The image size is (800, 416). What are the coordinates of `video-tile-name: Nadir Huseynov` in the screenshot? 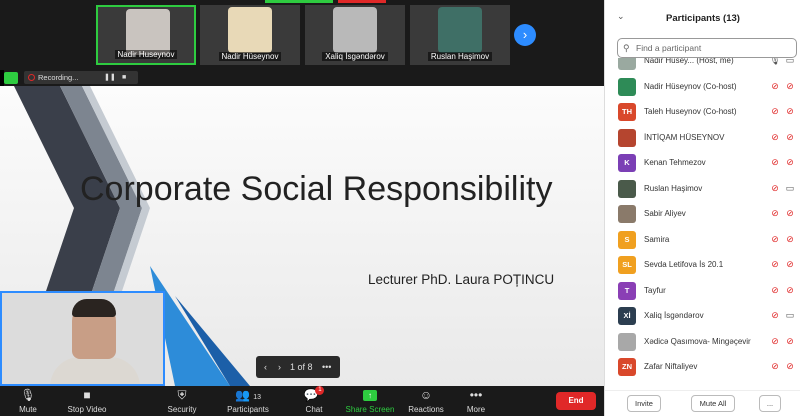 It's located at (146, 54).